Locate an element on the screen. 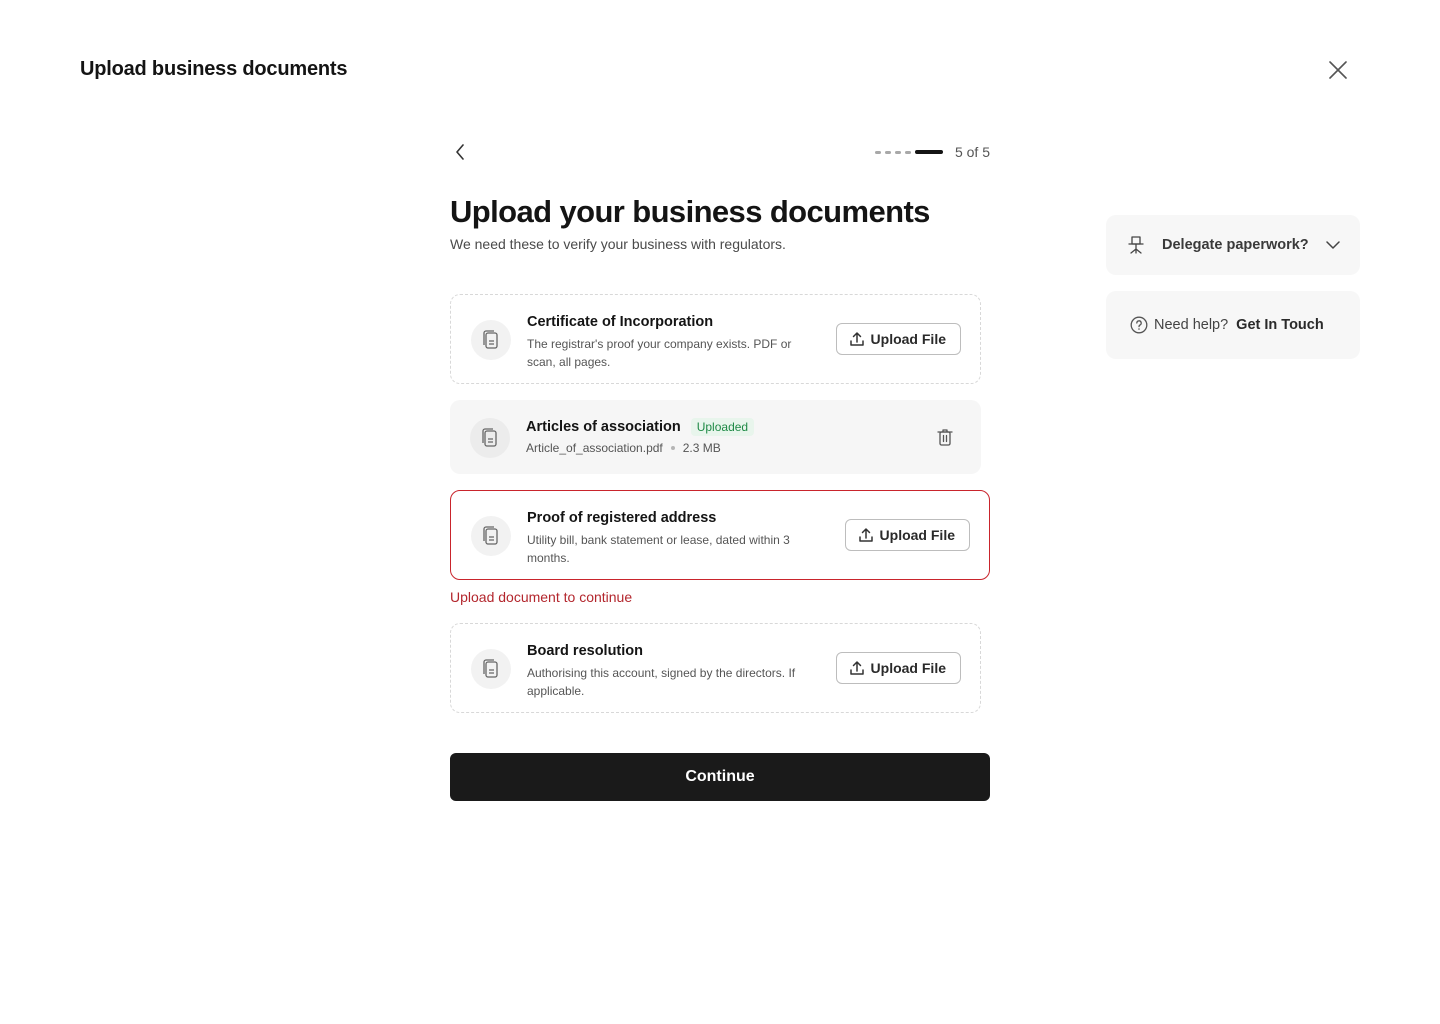 Image resolution: width=1440 pixels, height=1024 pixels. help-circle-icon is located at coordinates (1139, 325).